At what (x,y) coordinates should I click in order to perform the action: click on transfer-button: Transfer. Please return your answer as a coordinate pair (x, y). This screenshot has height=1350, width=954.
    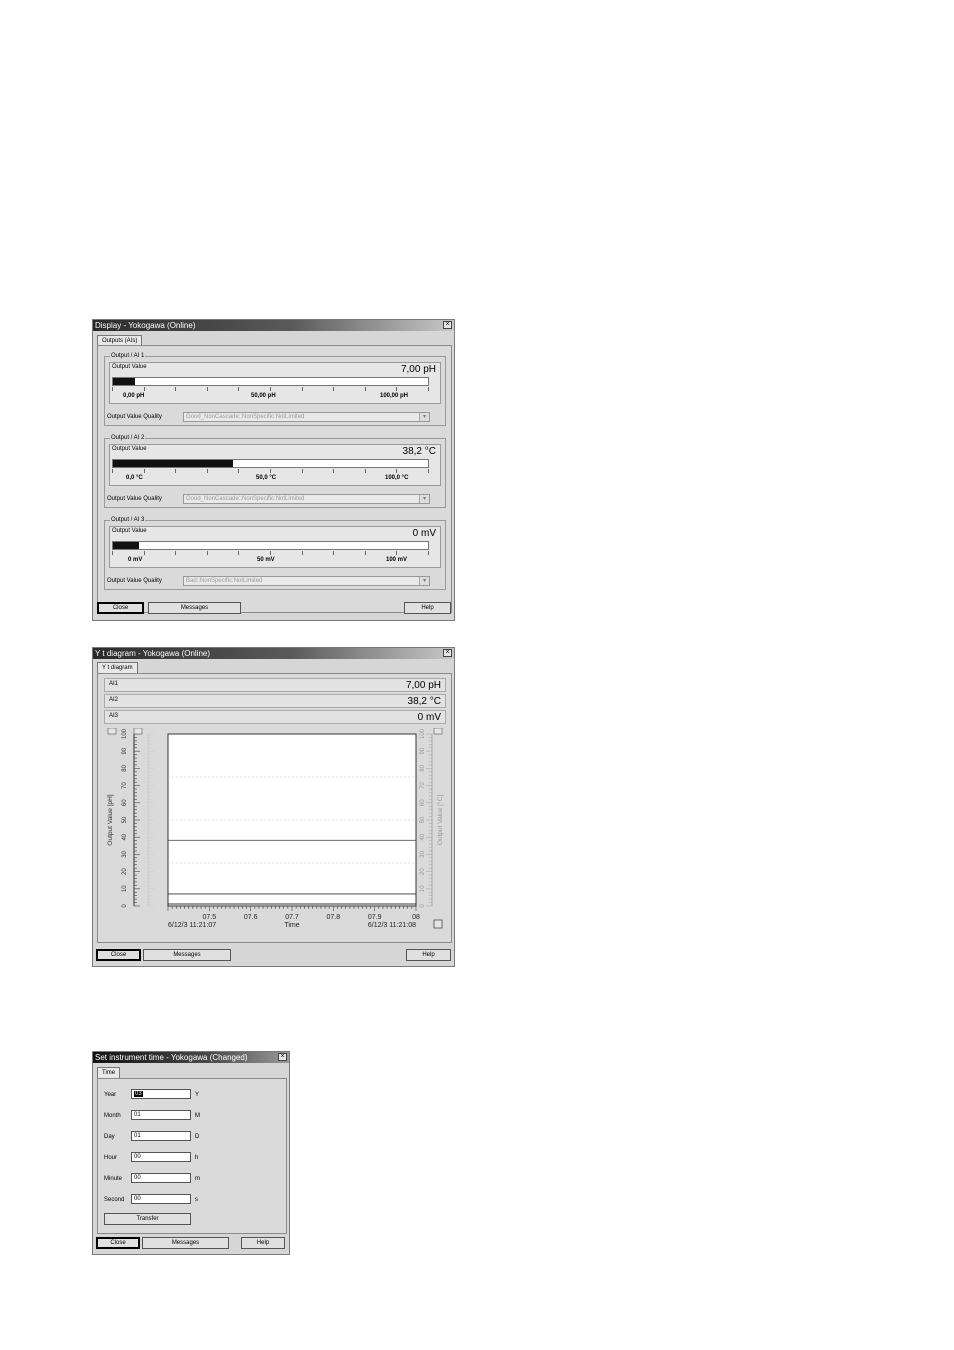
    Looking at the image, I should click on (147, 1219).